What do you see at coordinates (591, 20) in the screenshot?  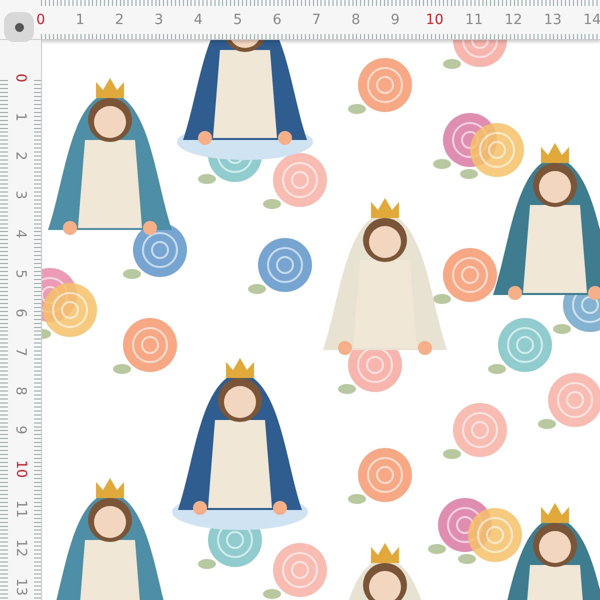 I see `ruler-number: 14` at bounding box center [591, 20].